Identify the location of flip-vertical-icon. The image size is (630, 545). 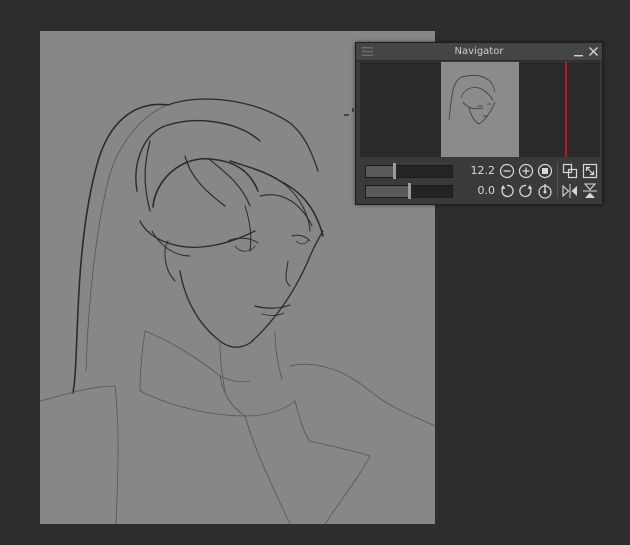
(590, 191).